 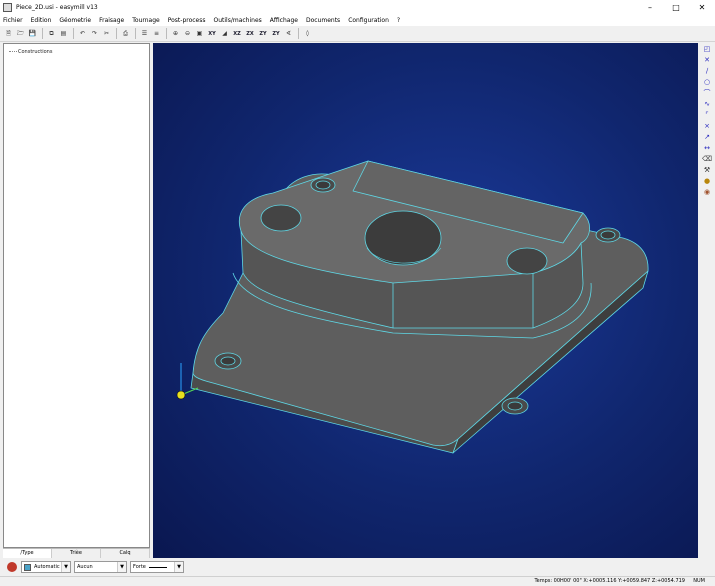 What do you see at coordinates (100, 567) in the screenshot?
I see `line-select: Aucun ▼` at bounding box center [100, 567].